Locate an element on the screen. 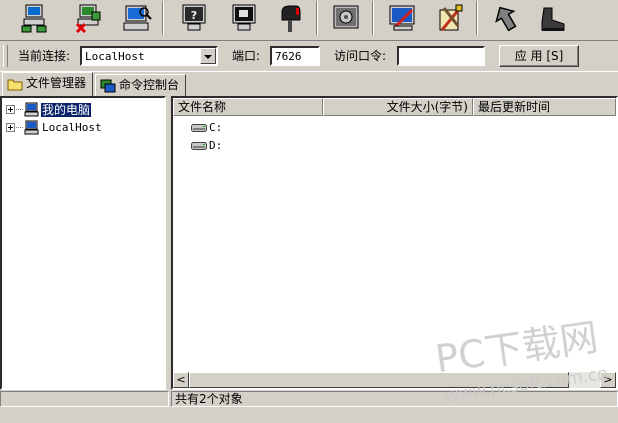  tree-label: LocalHost is located at coordinates (72, 127).